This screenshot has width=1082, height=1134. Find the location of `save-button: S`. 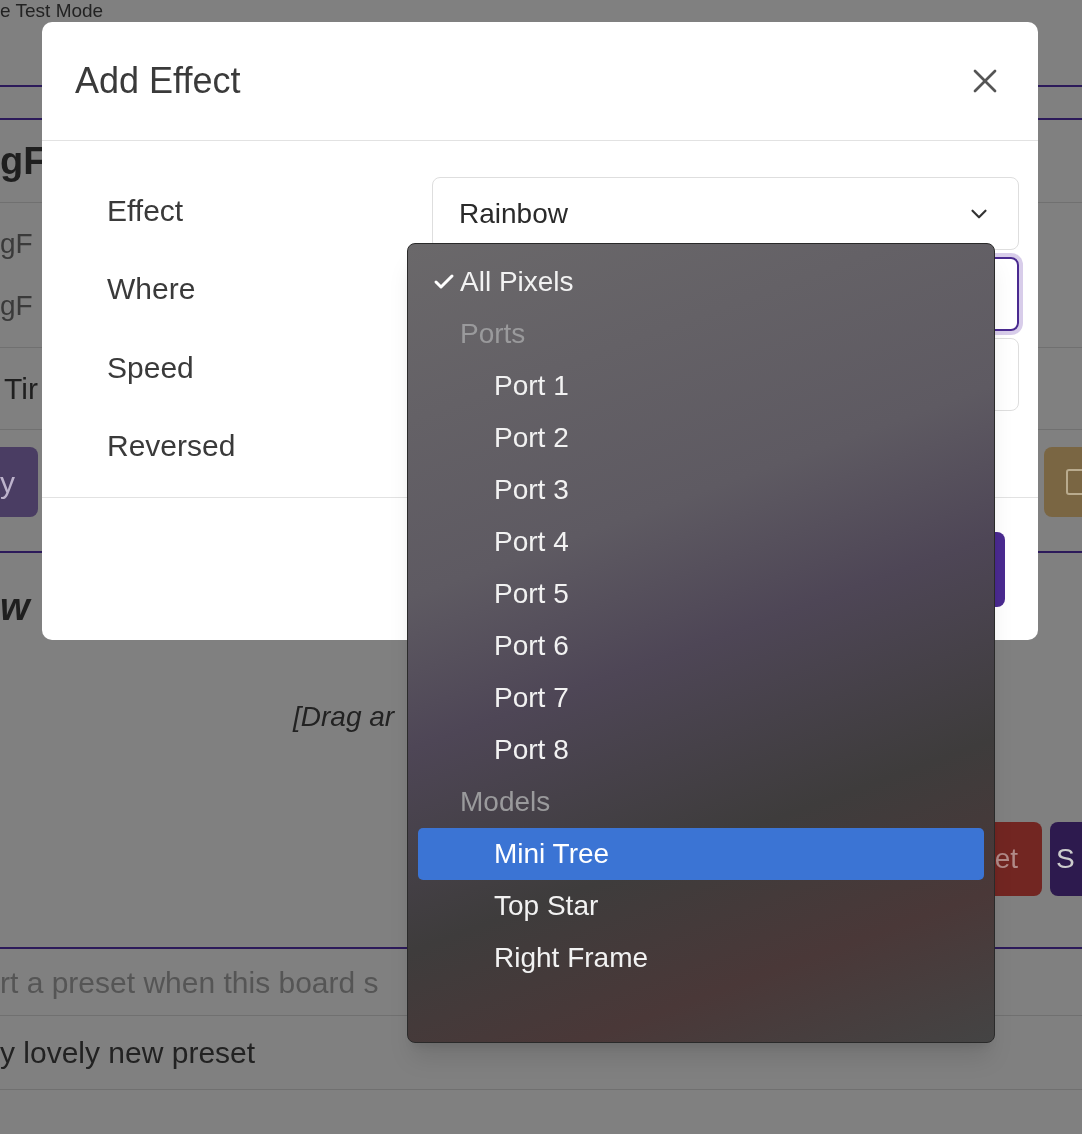

save-button: S is located at coordinates (1066, 859).